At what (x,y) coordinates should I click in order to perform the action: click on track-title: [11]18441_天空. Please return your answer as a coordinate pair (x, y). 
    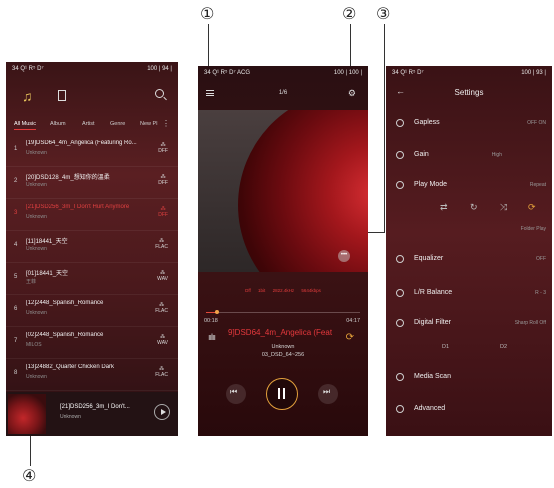
    Looking at the image, I should click on (47, 242).